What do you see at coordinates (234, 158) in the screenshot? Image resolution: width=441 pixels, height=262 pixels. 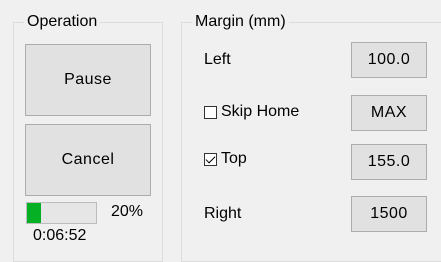 I see `top-label: Top` at bounding box center [234, 158].